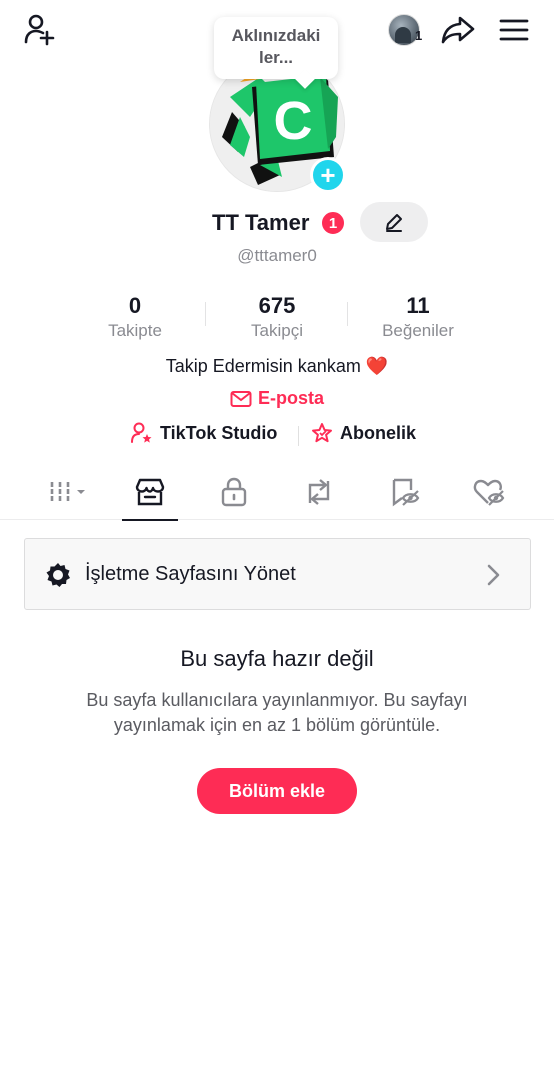 The width and height of the screenshot is (554, 1080). I want to click on stat-label: Takipte, so click(135, 330).